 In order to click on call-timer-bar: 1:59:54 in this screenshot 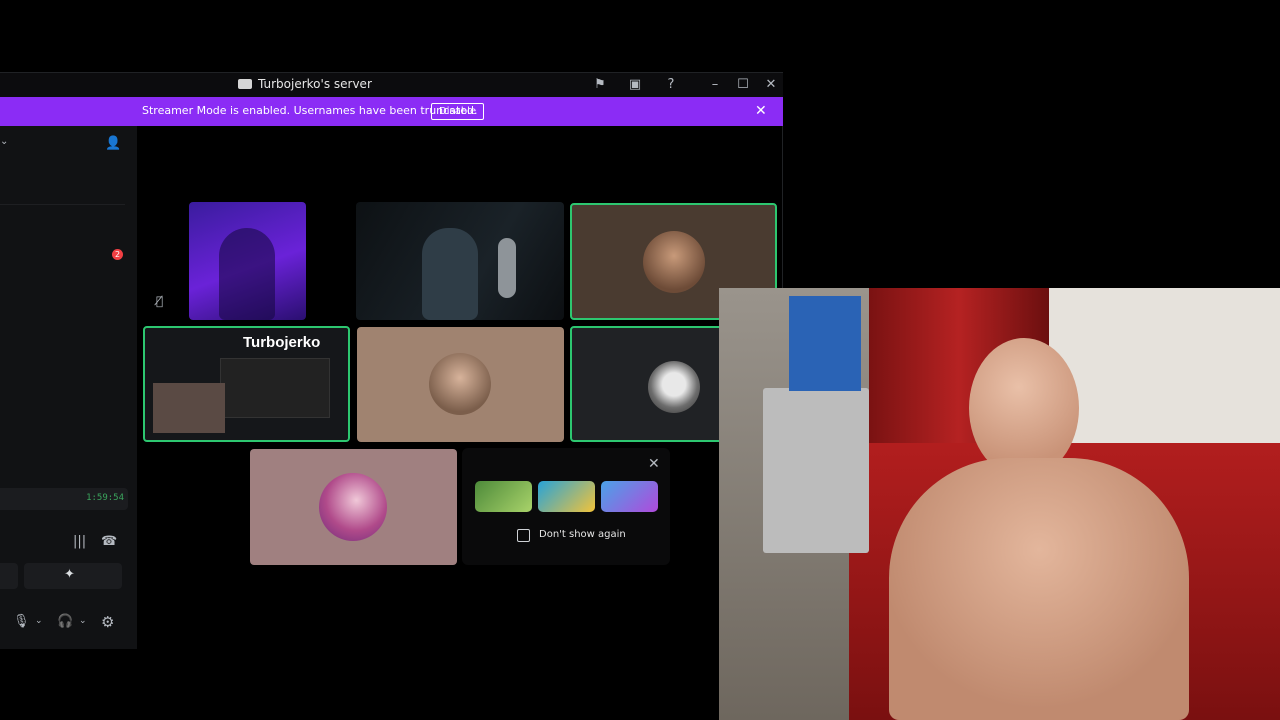, I will do `click(64, 499)`.